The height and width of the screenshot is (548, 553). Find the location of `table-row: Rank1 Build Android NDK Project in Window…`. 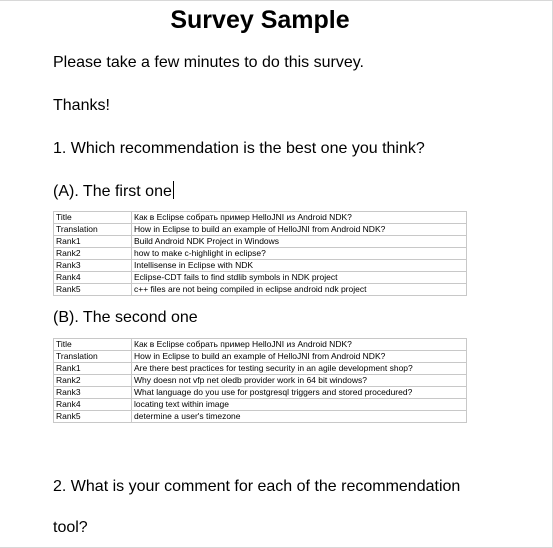

table-row: Rank1 Build Android NDK Project in Window… is located at coordinates (260, 241).